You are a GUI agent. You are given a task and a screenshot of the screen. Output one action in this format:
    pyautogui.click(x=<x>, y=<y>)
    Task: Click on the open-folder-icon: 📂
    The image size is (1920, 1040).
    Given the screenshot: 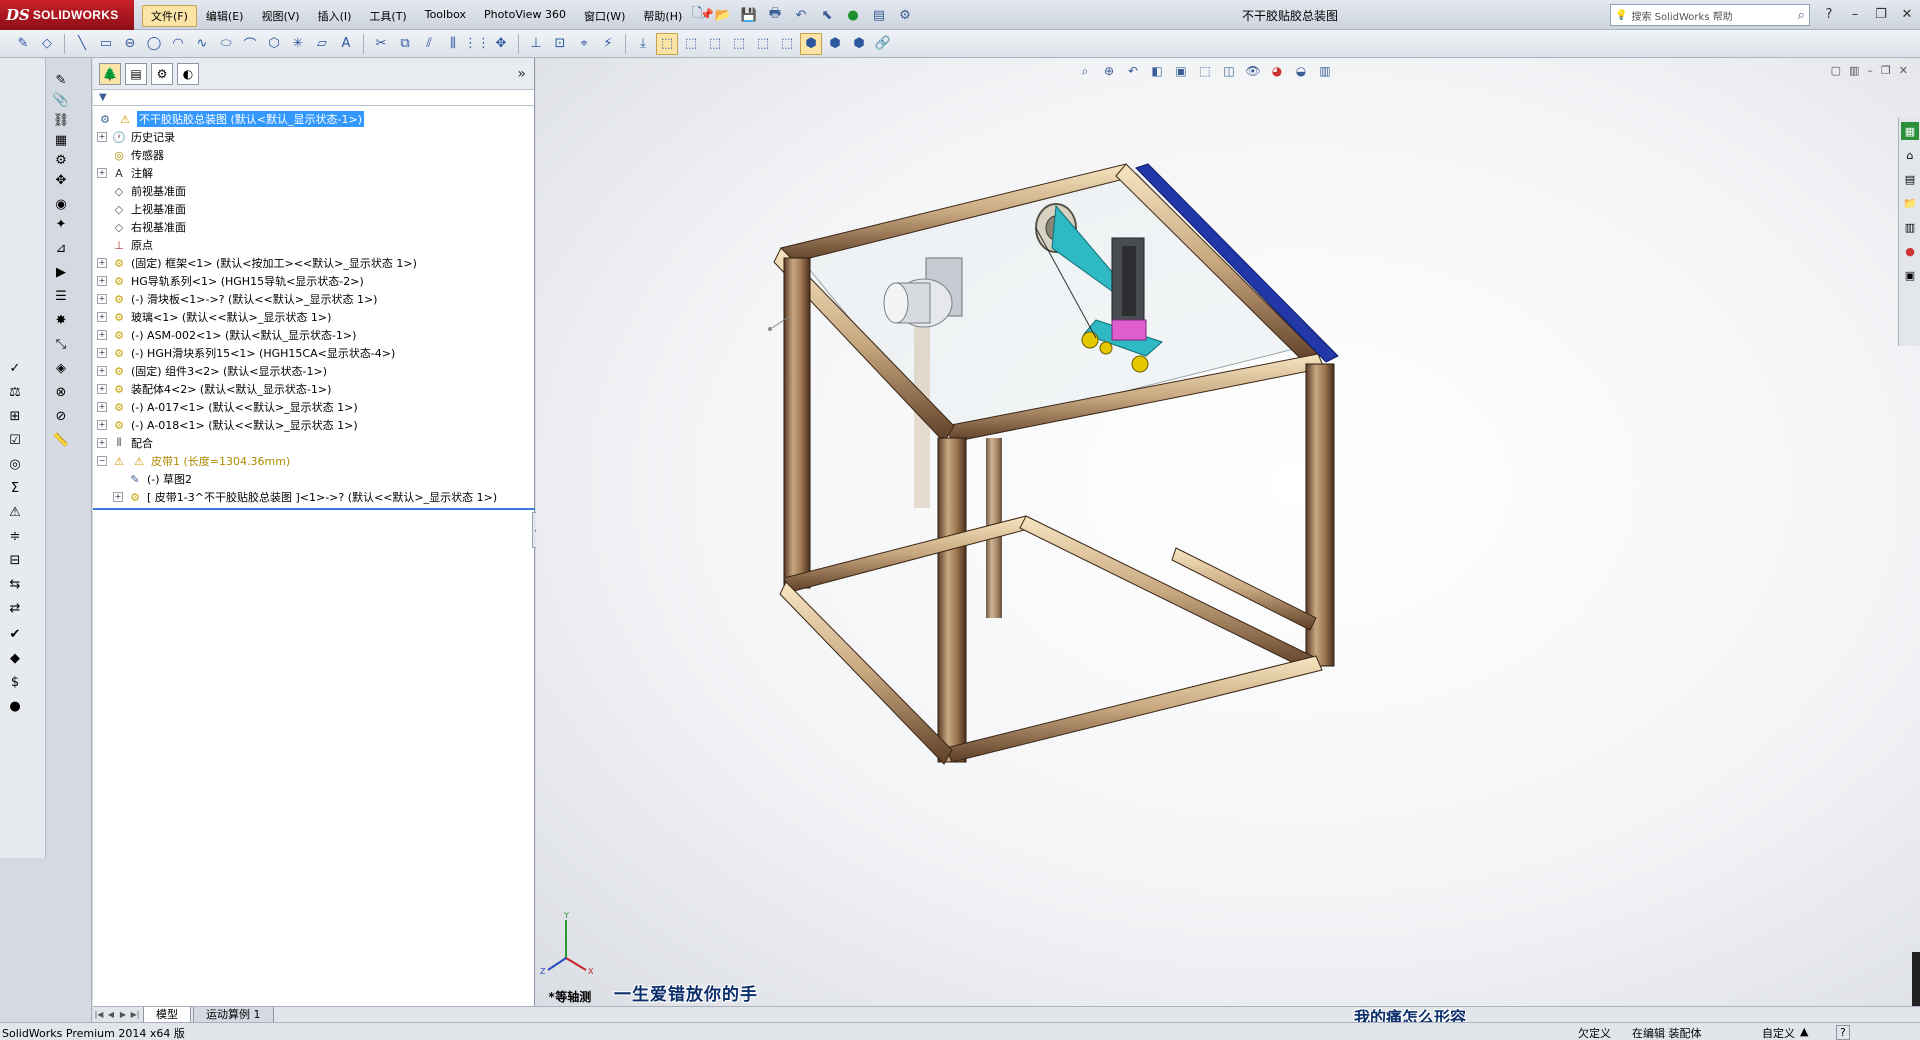 What is the action you would take?
    pyautogui.click(x=723, y=15)
    